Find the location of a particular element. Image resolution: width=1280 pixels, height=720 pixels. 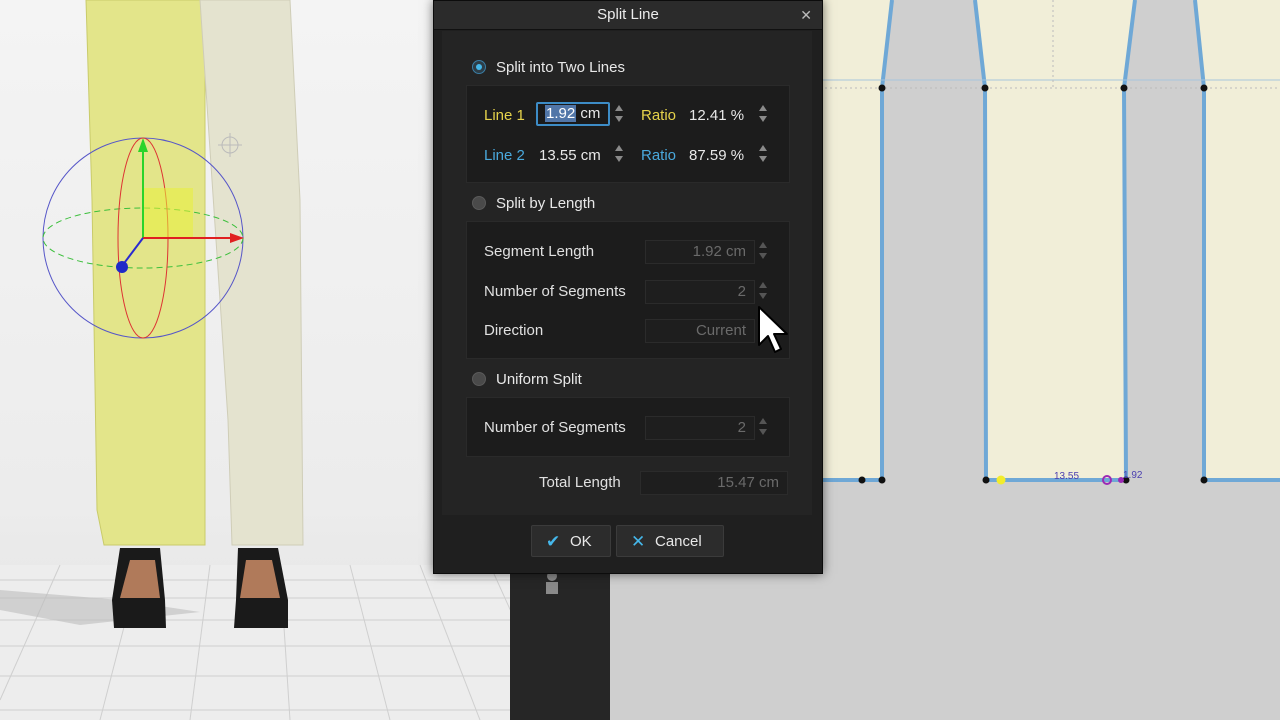

measure-label-left: 13.55 is located at coordinates (1066, 476).